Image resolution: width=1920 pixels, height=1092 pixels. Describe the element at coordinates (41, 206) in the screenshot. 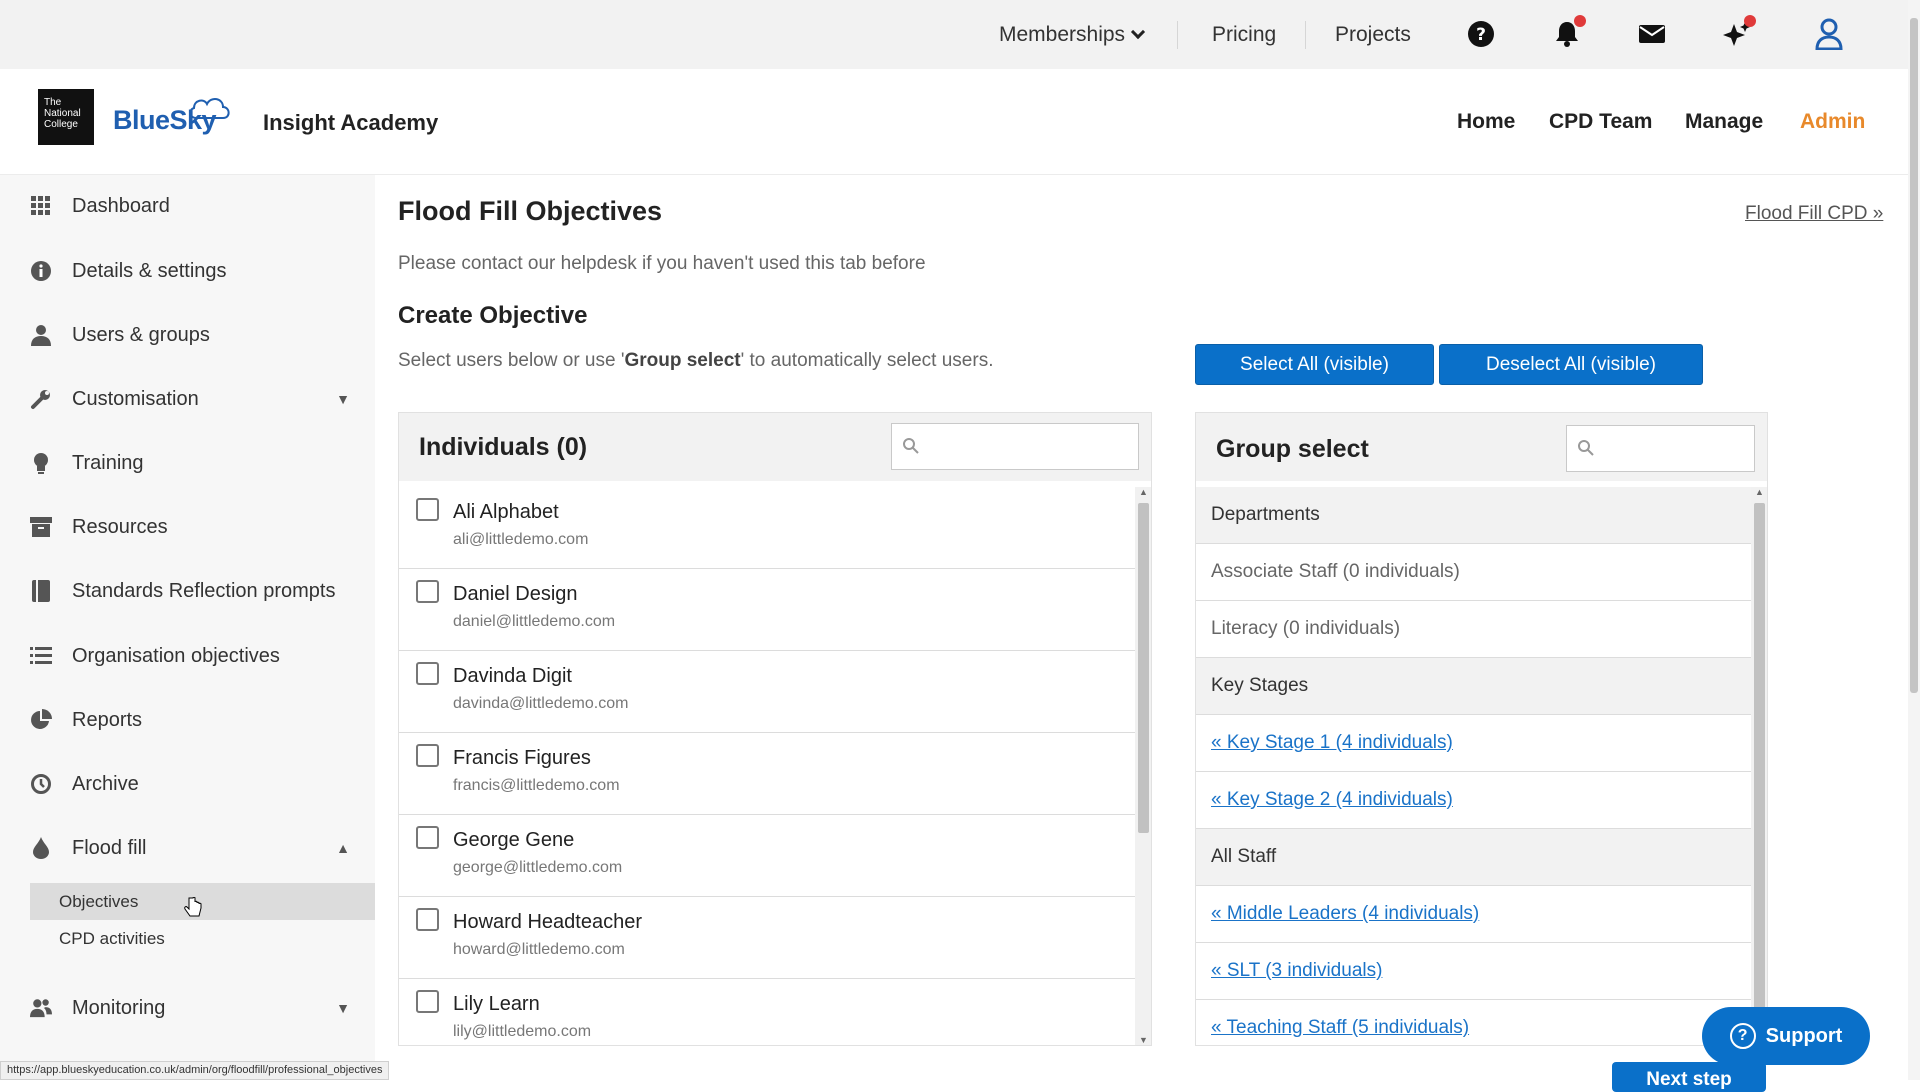

I see `grid-icon` at that location.